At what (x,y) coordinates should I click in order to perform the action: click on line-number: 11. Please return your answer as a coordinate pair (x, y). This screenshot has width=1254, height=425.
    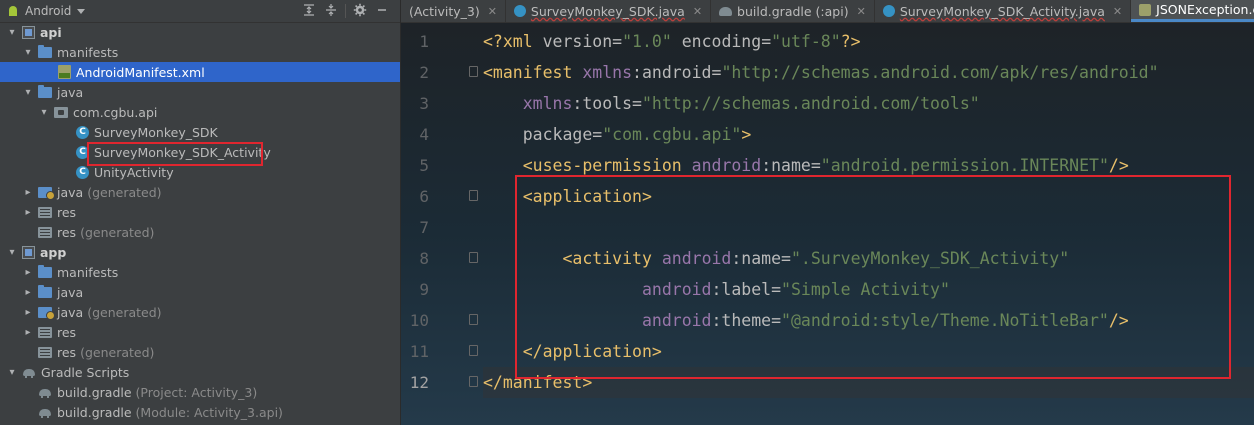
    Looking at the image, I should click on (419, 351).